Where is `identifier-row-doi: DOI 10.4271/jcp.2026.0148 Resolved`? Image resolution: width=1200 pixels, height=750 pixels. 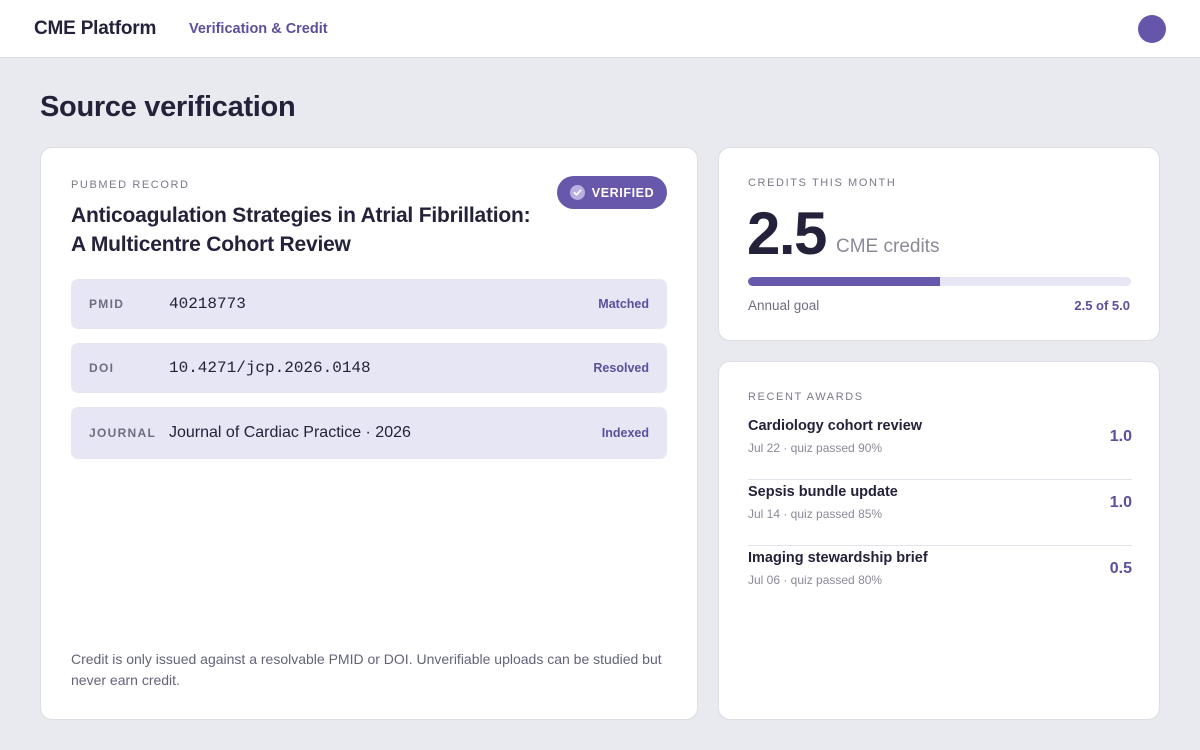 identifier-row-doi: DOI 10.4271/jcp.2026.0148 Resolved is located at coordinates (369, 368).